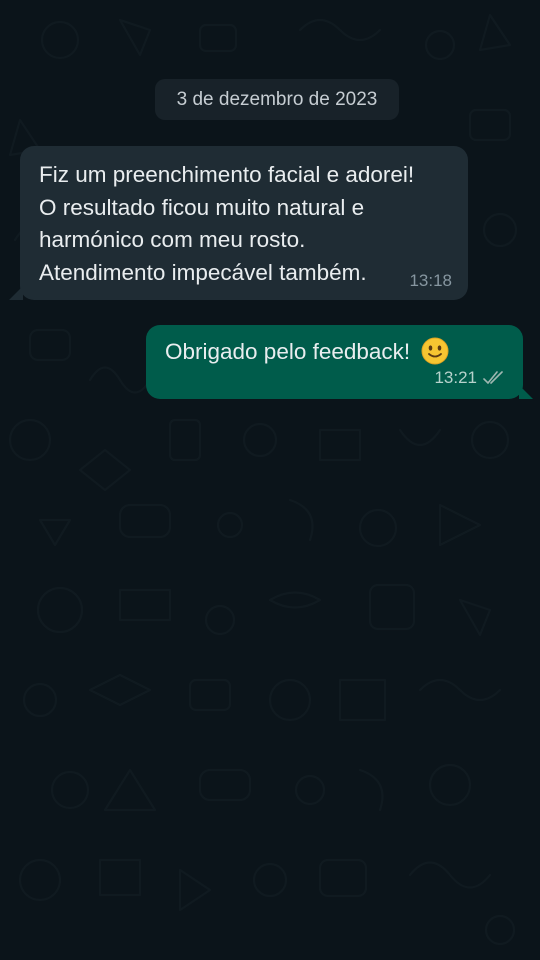 The image size is (540, 960). Describe the element at coordinates (172, 239) in the screenshot. I see `message-line: harmónico com meu rosto.` at that location.